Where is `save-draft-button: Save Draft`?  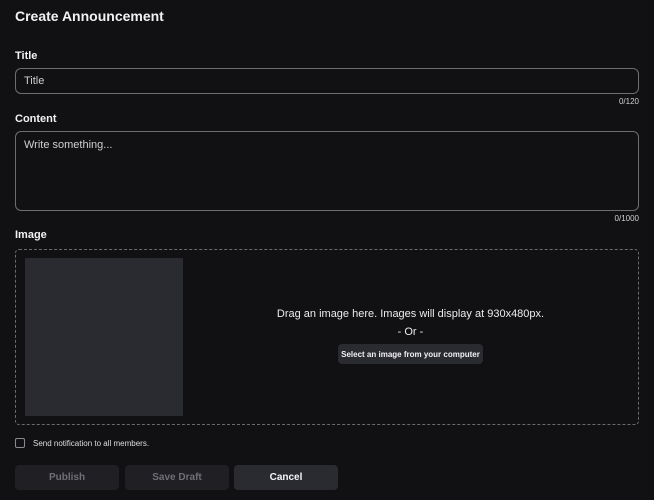
save-draft-button: Save Draft is located at coordinates (177, 477).